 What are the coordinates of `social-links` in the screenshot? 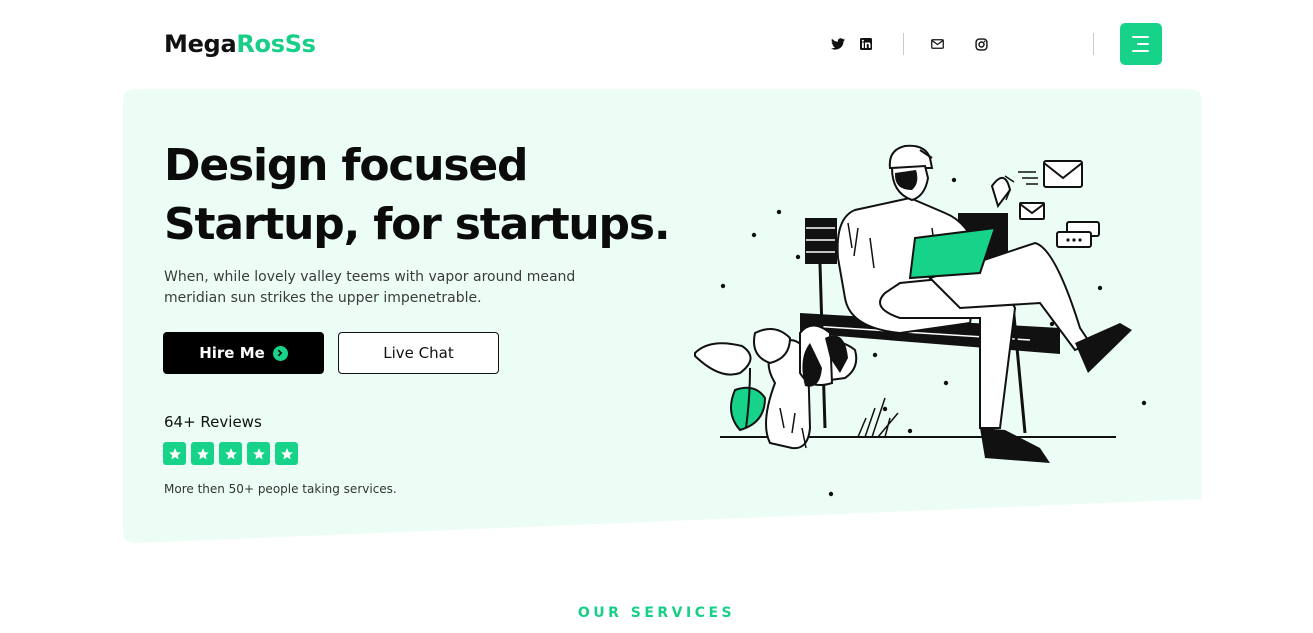 It's located at (961, 44).